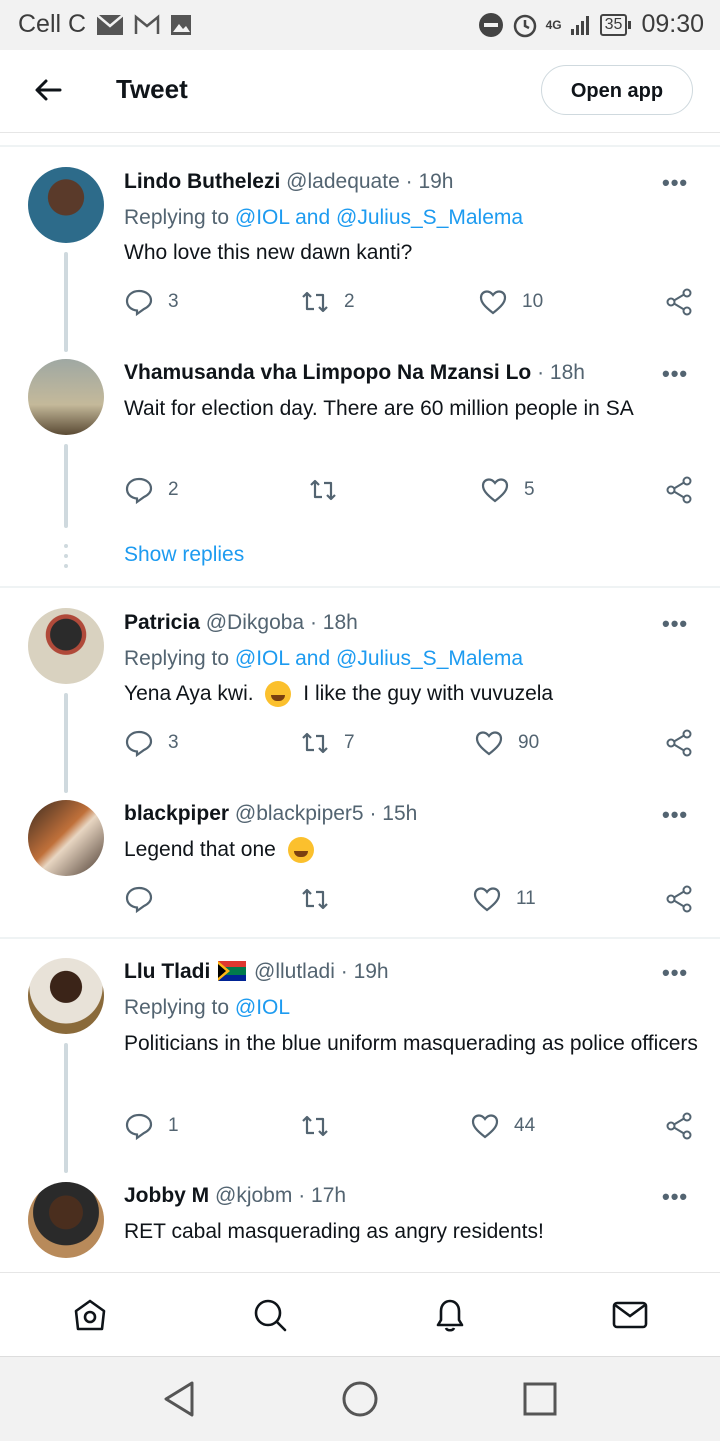 Image resolution: width=720 pixels, height=1441 pixels. I want to click on handle: @blackpiper5, so click(299, 813).